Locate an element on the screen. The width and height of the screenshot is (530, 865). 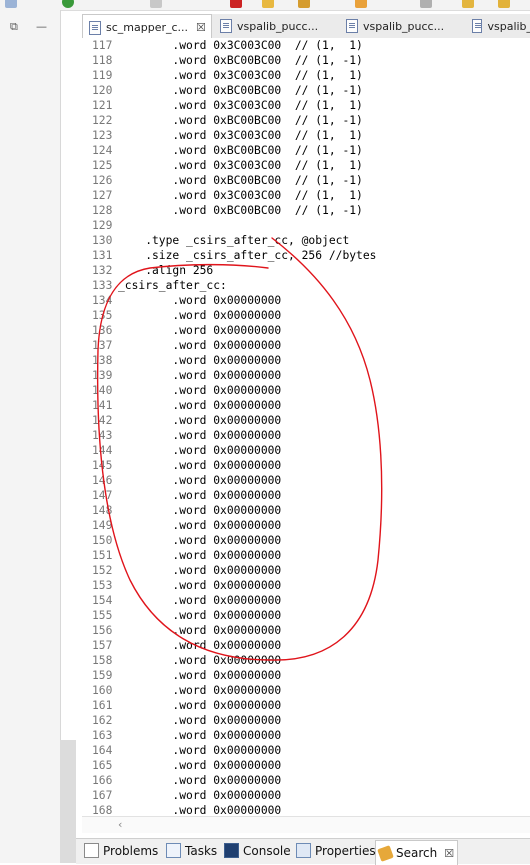
tab-label: vspalib_pu is located at coordinates (508, 26).